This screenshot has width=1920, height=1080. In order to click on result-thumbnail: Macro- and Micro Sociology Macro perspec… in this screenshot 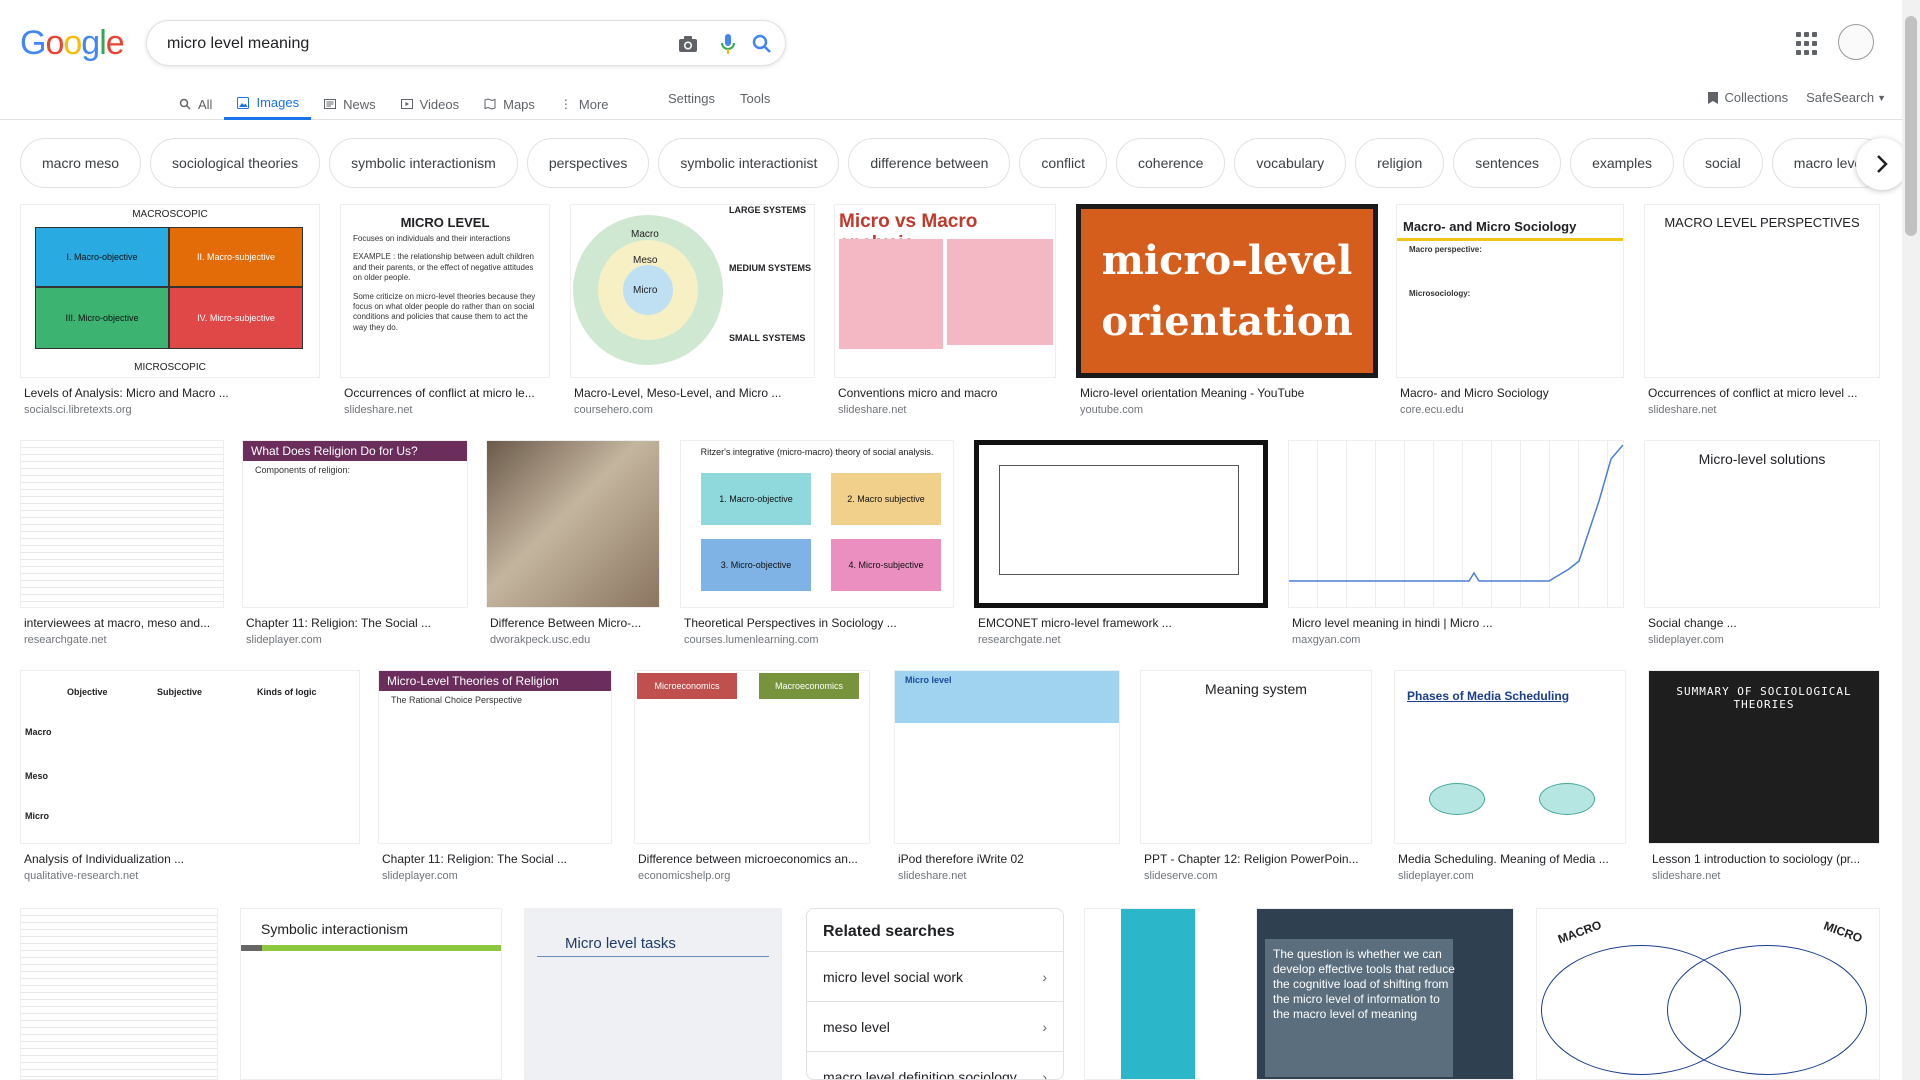, I will do `click(1510, 291)`.